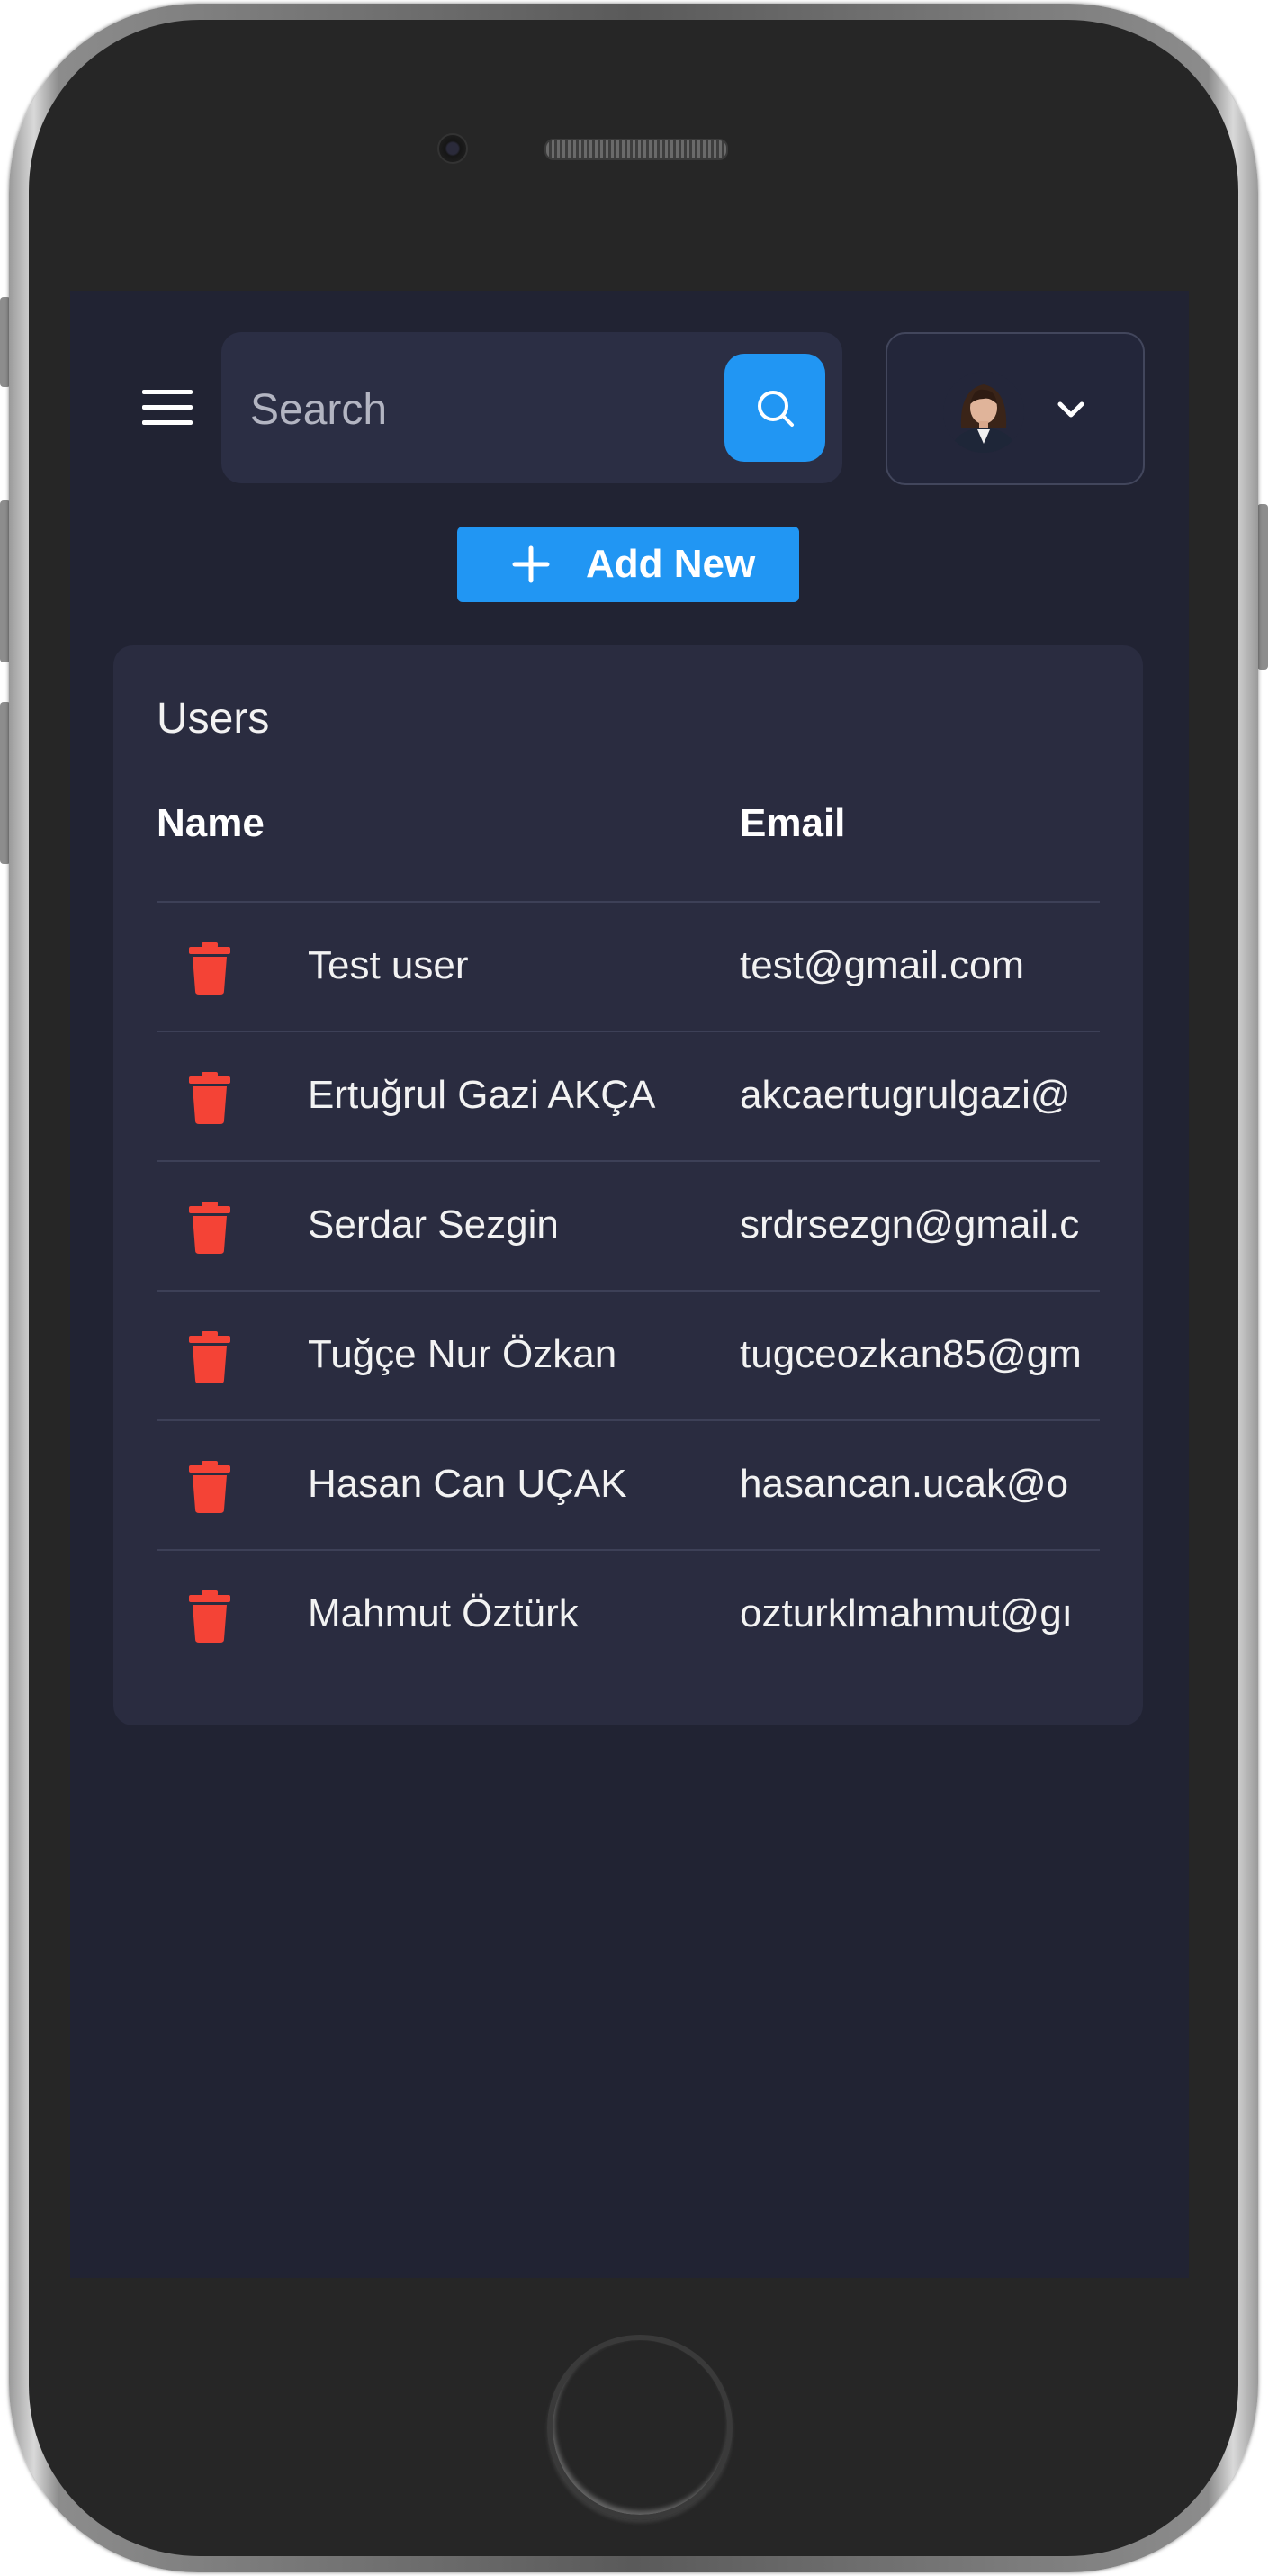  I want to click on table-row: Ertuğrul Gazi AKÇA akcaertugrulgazi@, so click(628, 1096).